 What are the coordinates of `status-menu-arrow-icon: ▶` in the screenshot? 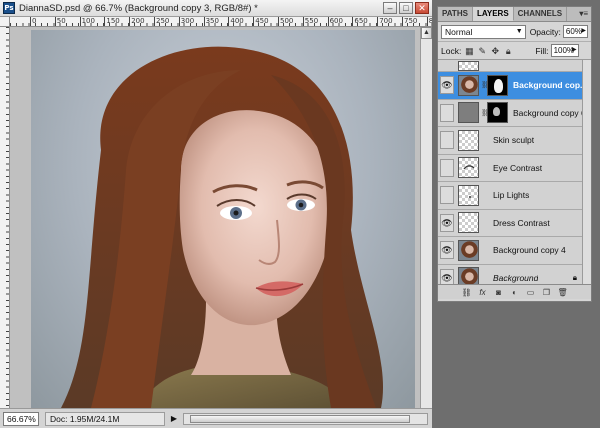 It's located at (174, 419).